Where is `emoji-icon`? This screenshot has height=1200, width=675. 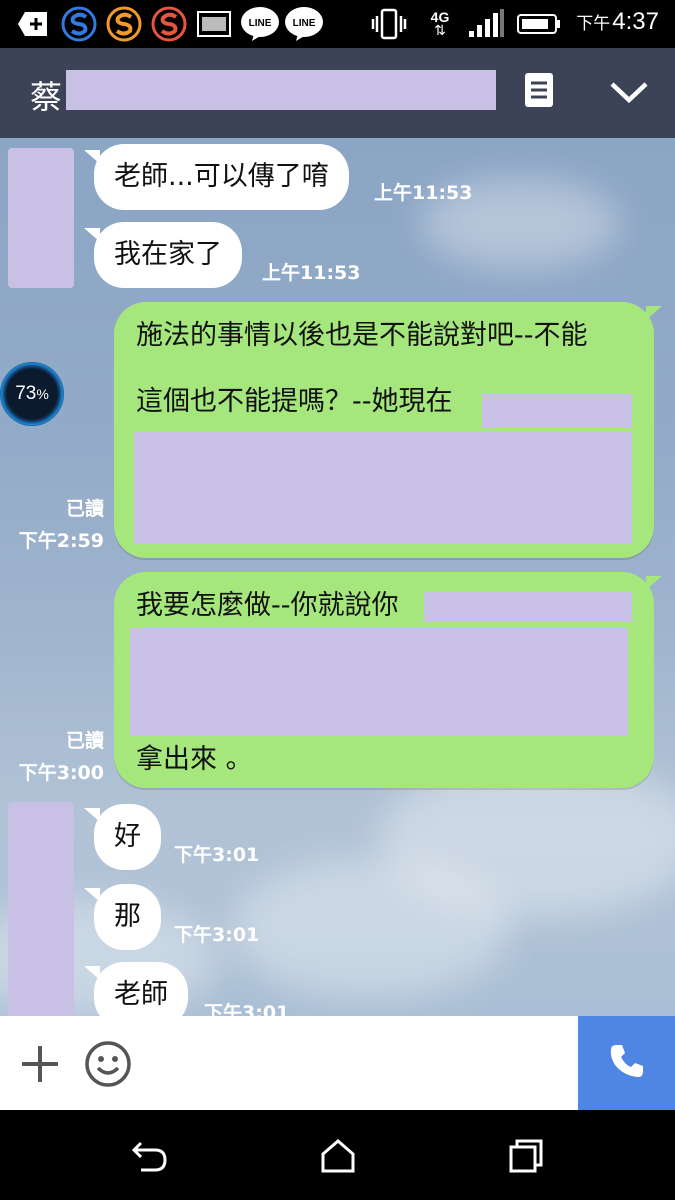
emoji-icon is located at coordinates (109, 1065).